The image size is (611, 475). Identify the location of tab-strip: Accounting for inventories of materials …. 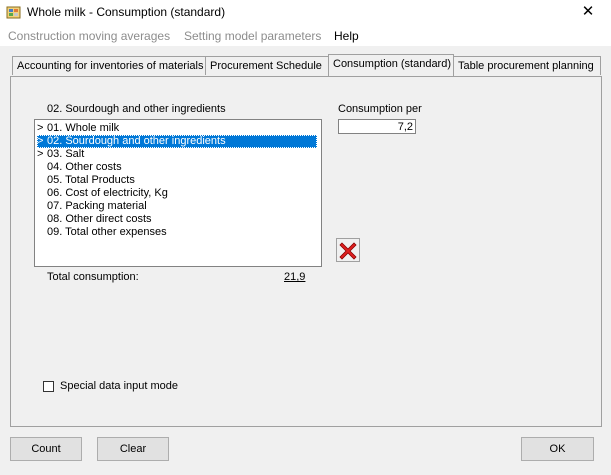
(305, 65).